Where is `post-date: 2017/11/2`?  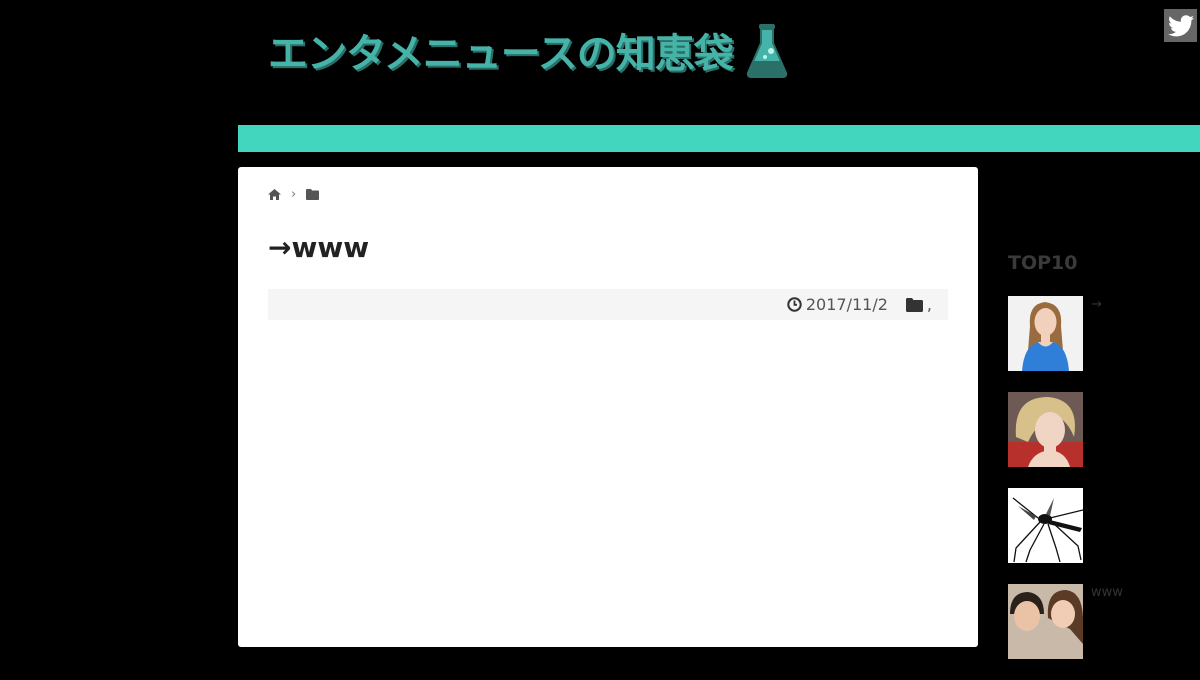 post-date: 2017/11/2 is located at coordinates (837, 304).